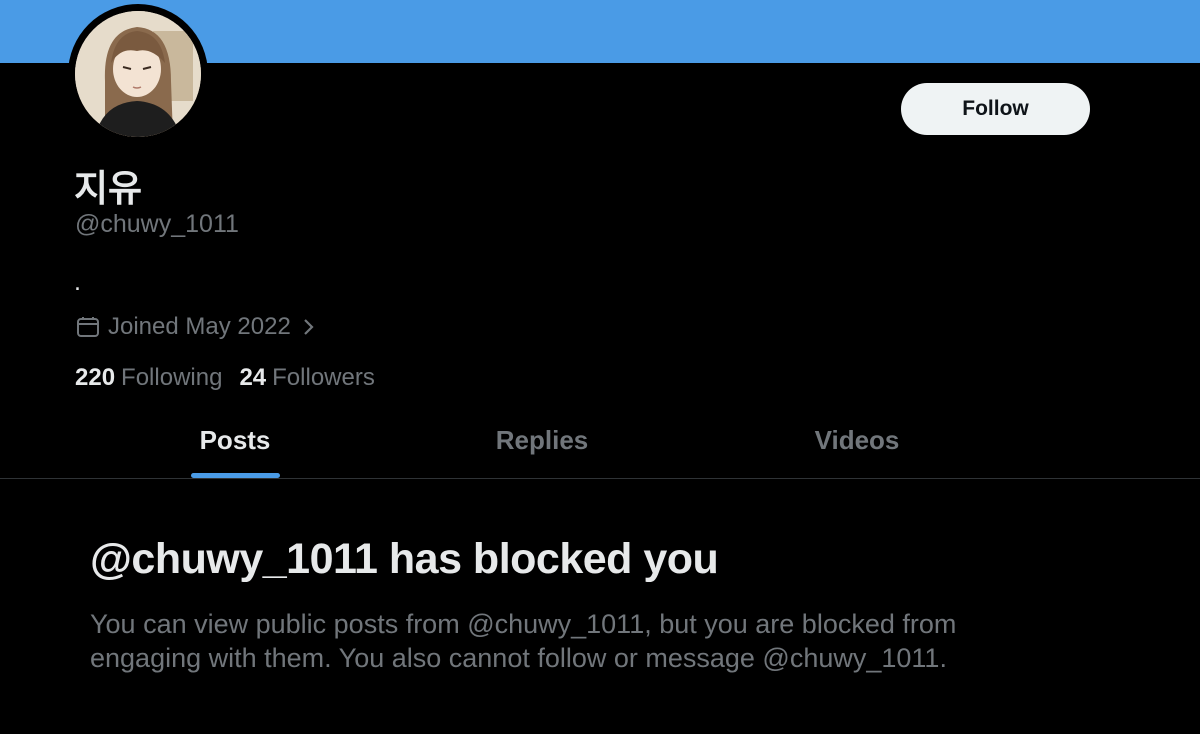  Describe the element at coordinates (95, 377) in the screenshot. I see `following-count: 220` at that location.